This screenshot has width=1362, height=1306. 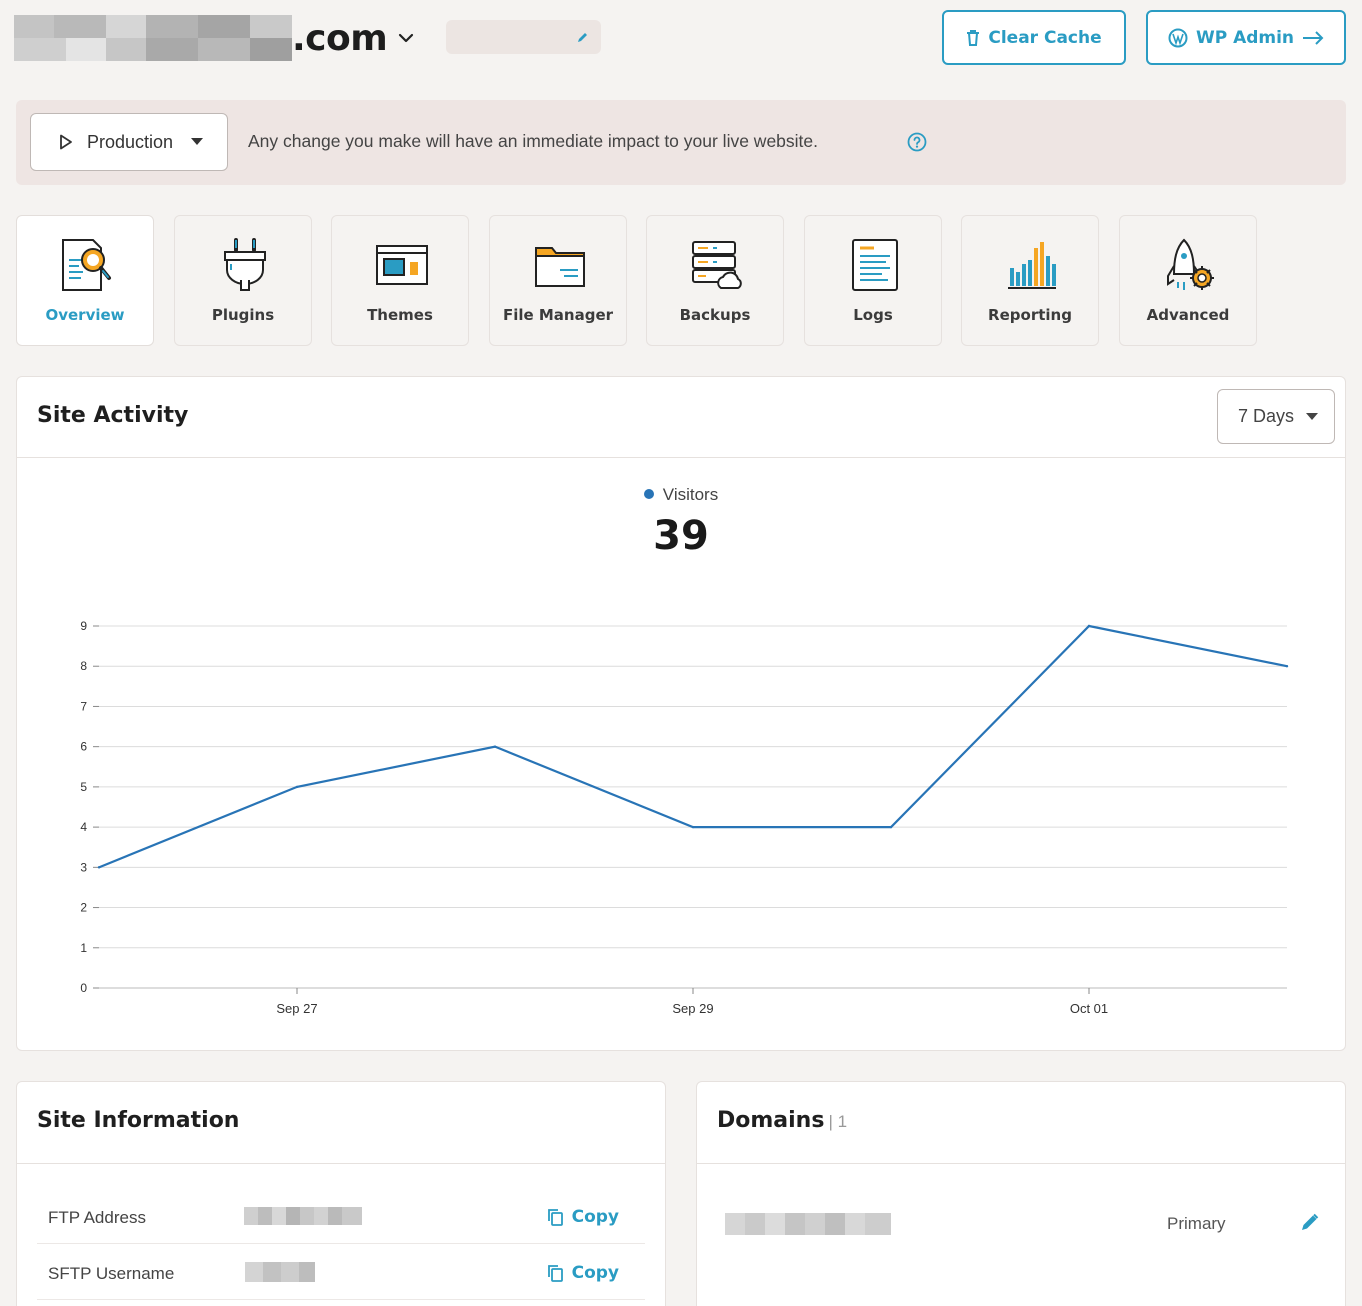 I want to click on y-tick-label: 3, so click(x=83, y=867).